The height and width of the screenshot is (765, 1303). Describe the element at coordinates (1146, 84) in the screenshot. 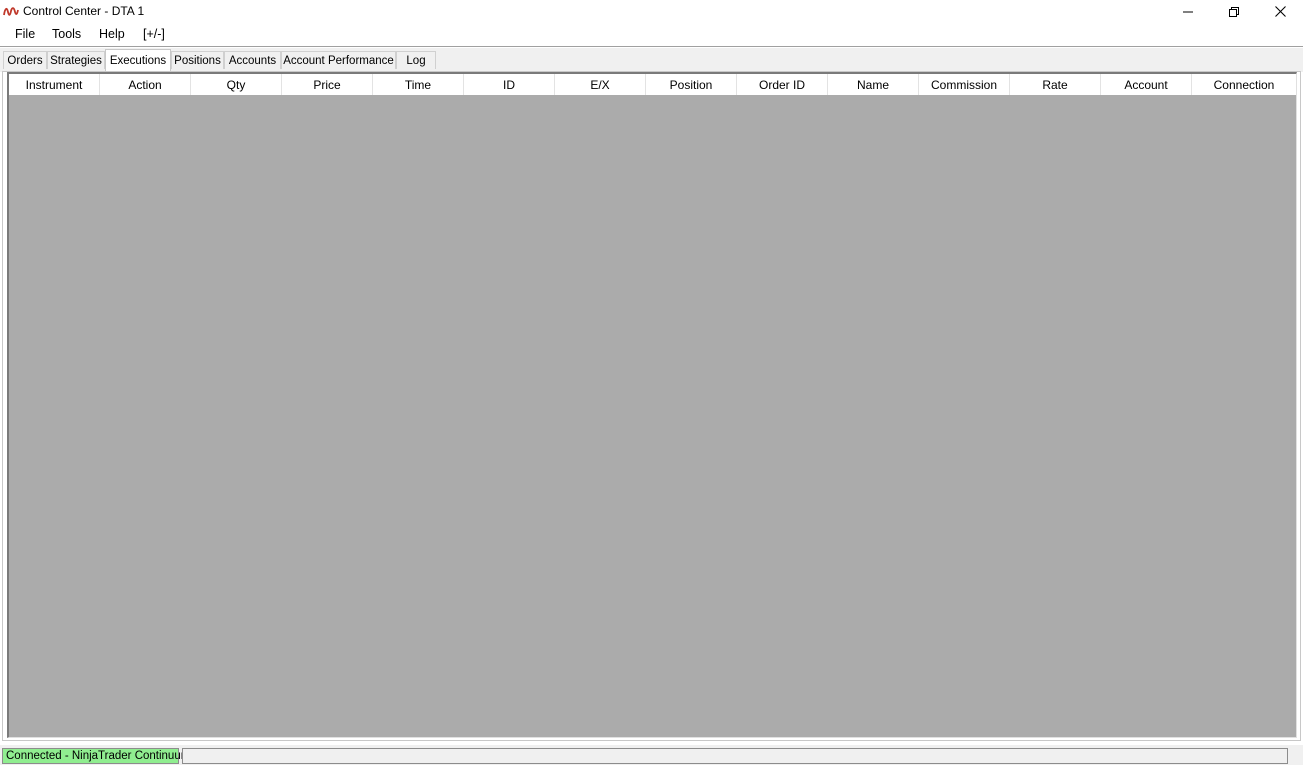

I see `column-header-account: Account` at that location.